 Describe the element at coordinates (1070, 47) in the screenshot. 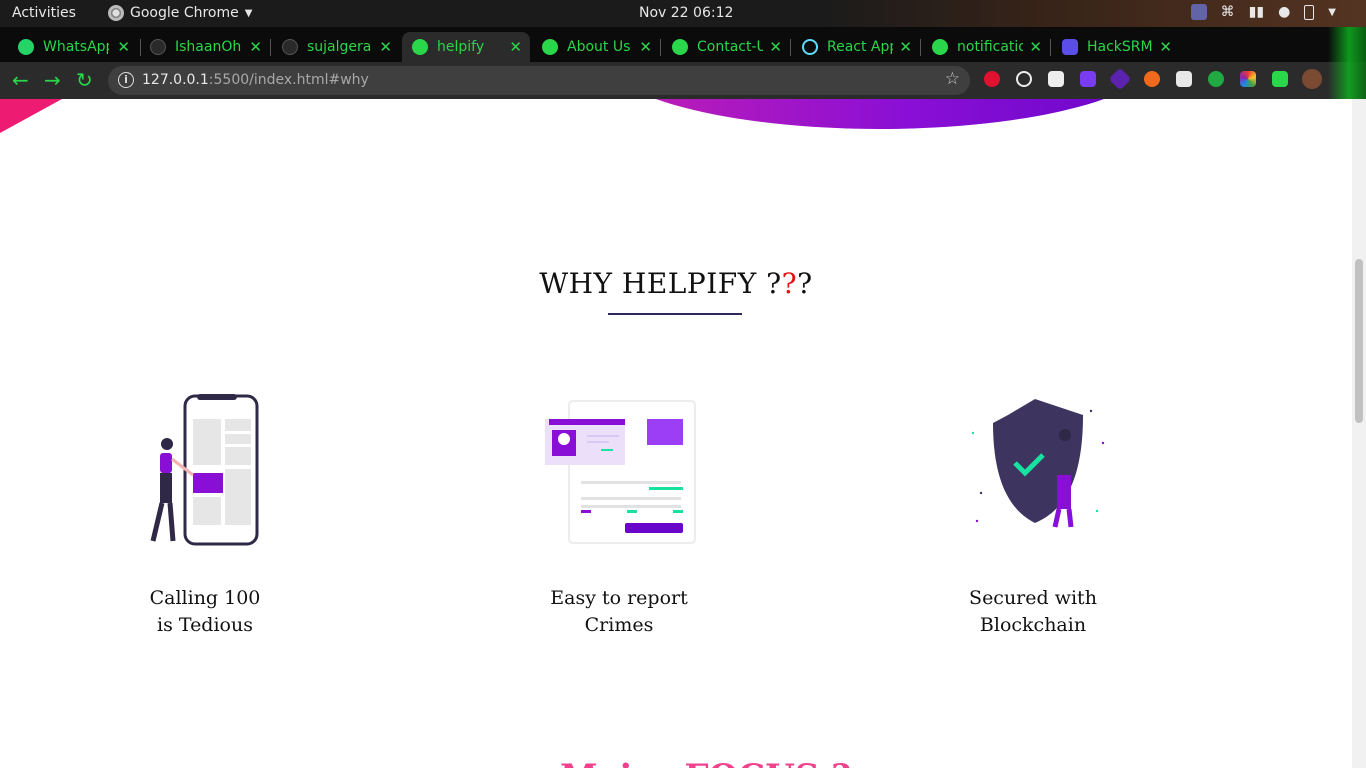

I see `hacksrm-icon` at that location.